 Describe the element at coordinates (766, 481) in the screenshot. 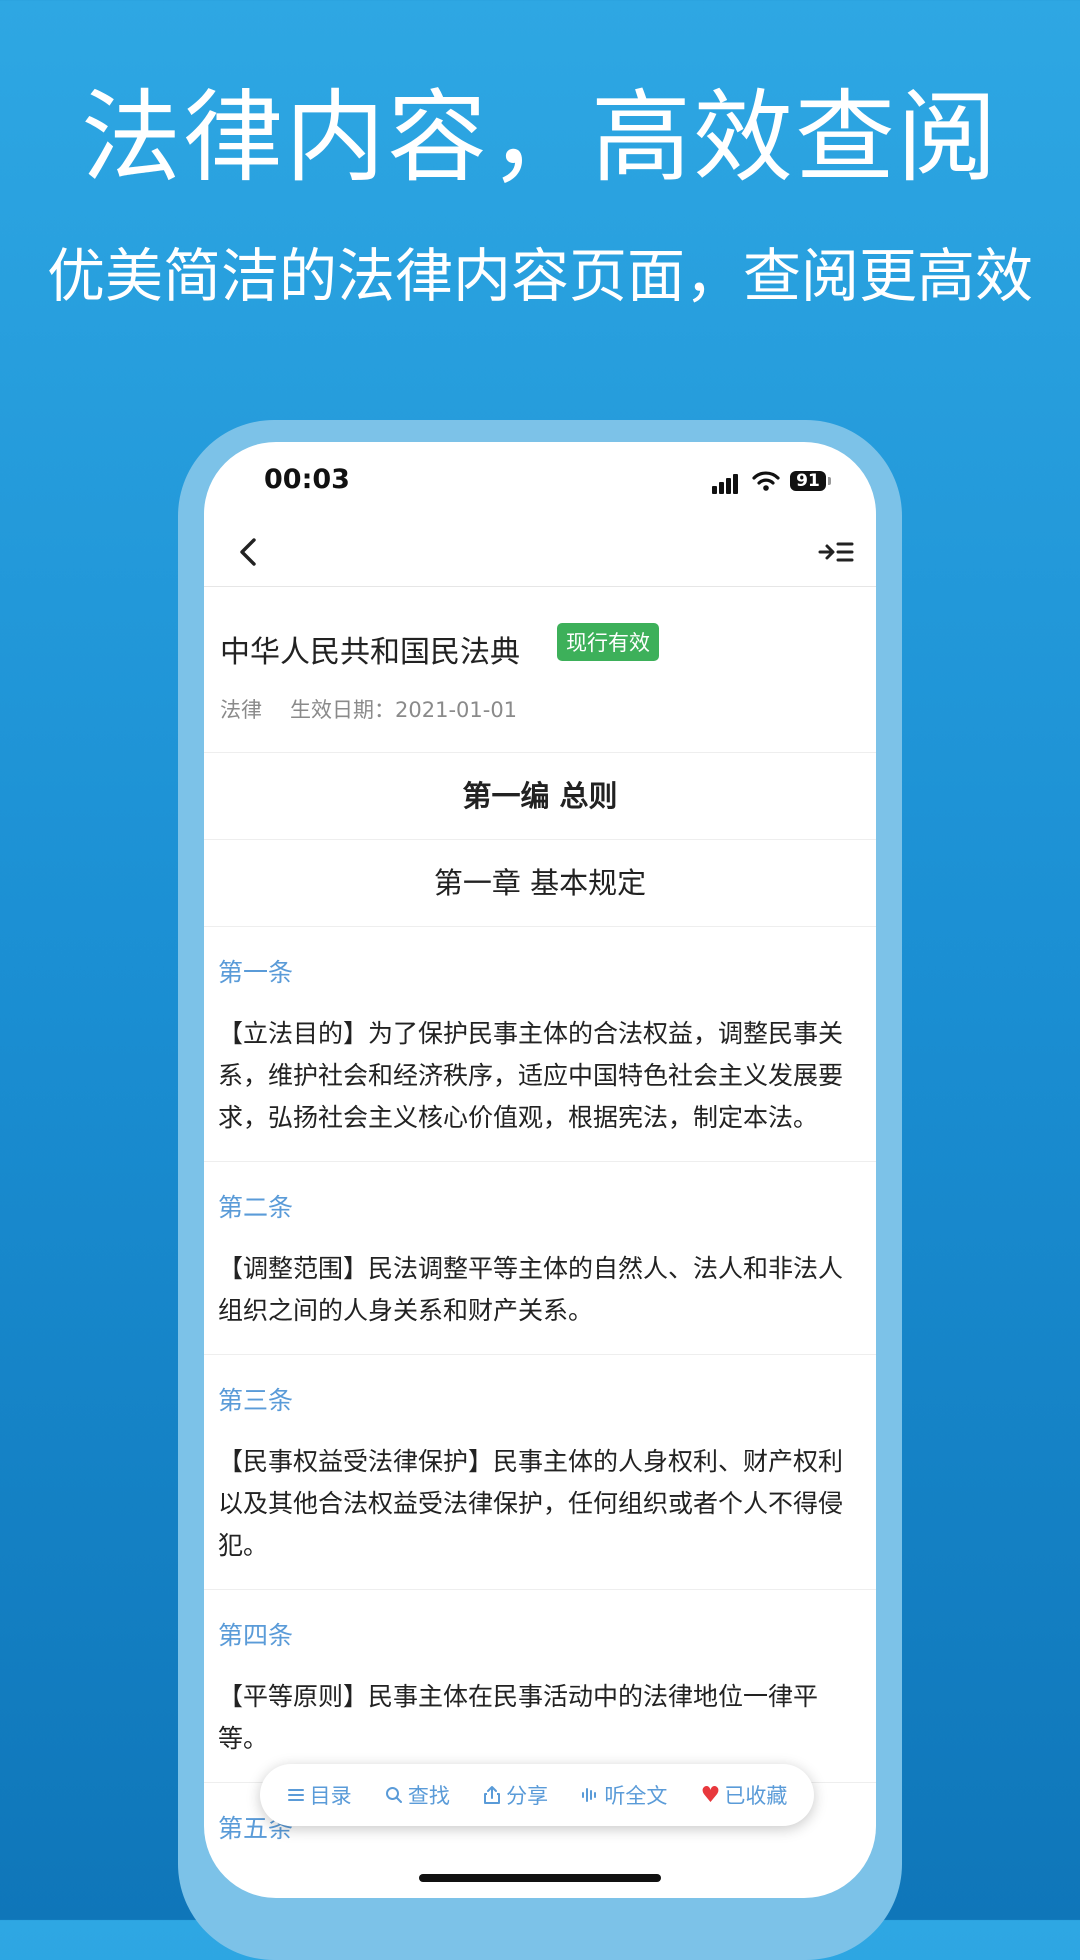

I see `wifi-icon` at that location.